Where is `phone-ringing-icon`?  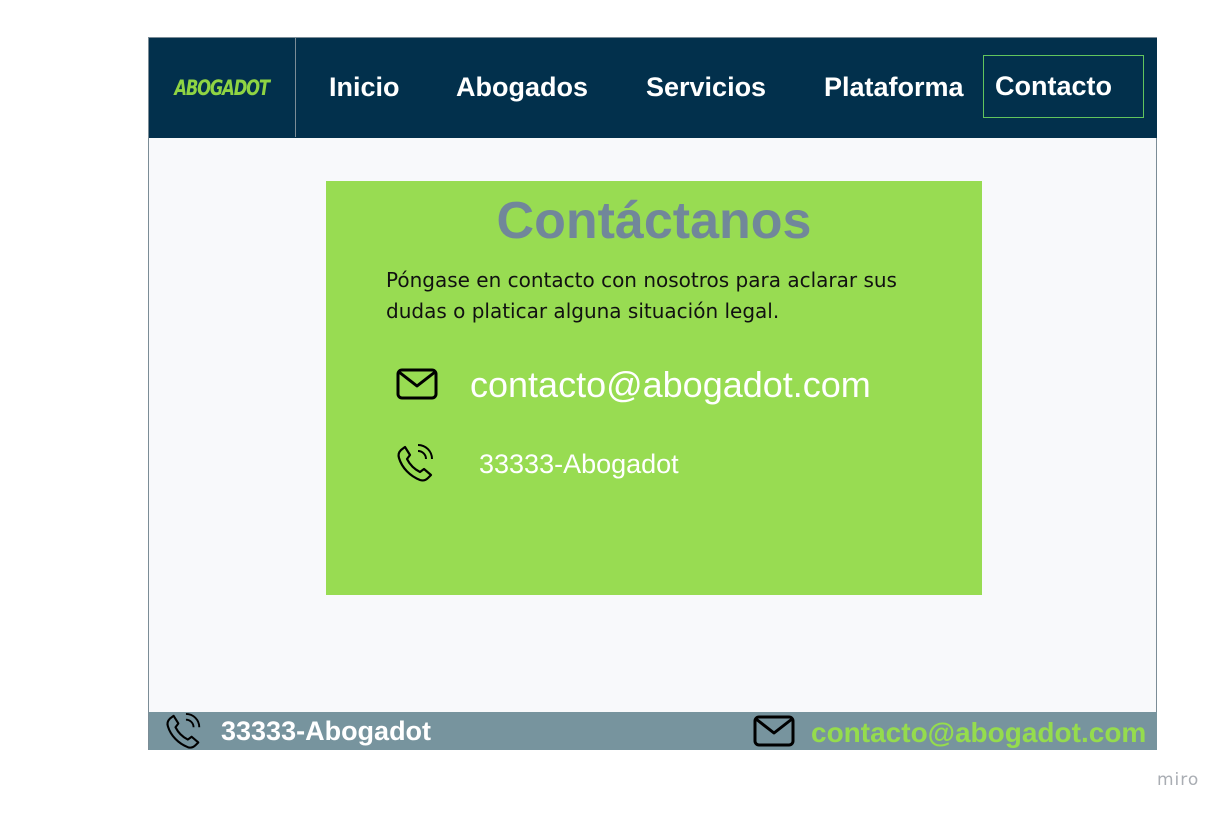
phone-ringing-icon is located at coordinates (415, 463).